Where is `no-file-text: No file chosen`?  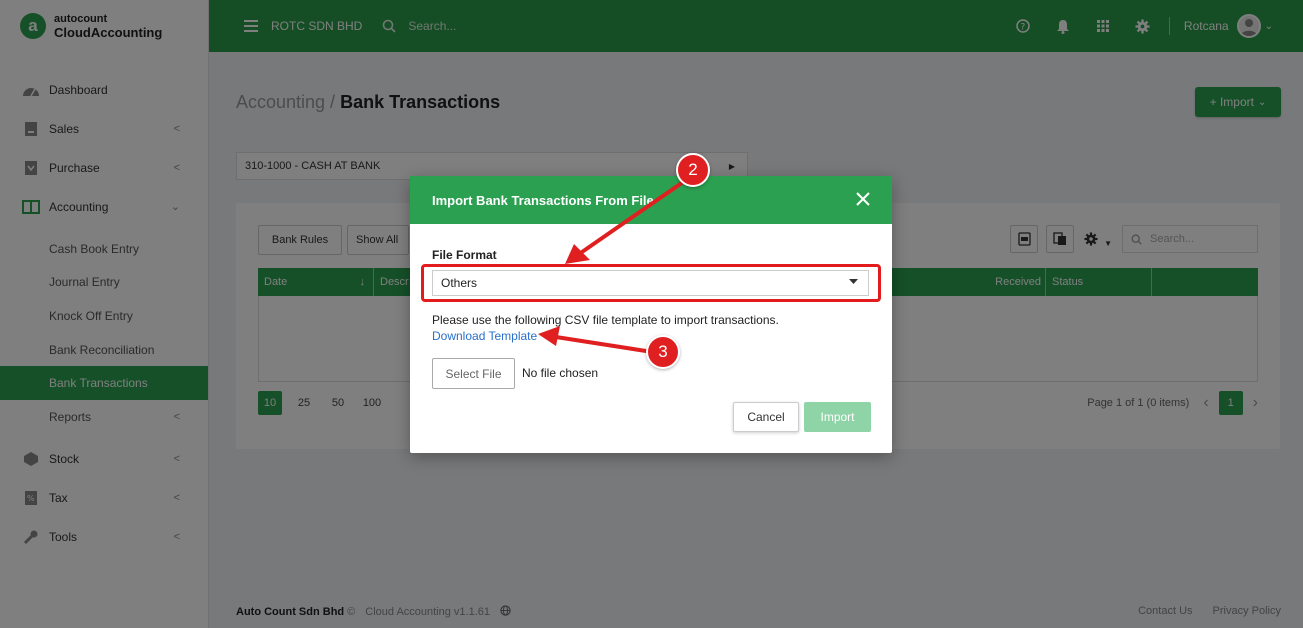
no-file-text: No file chosen is located at coordinates (560, 373).